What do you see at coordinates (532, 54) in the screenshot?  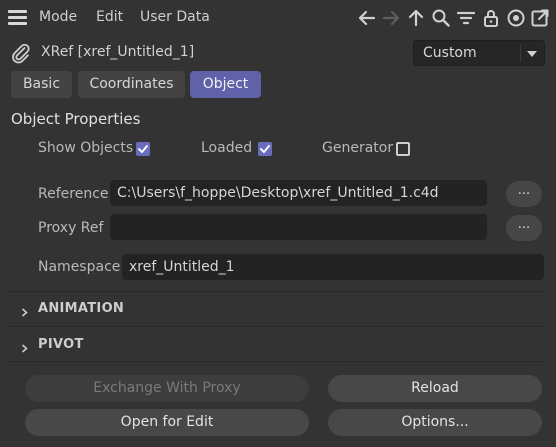 I see `chevron-down-icon` at bounding box center [532, 54].